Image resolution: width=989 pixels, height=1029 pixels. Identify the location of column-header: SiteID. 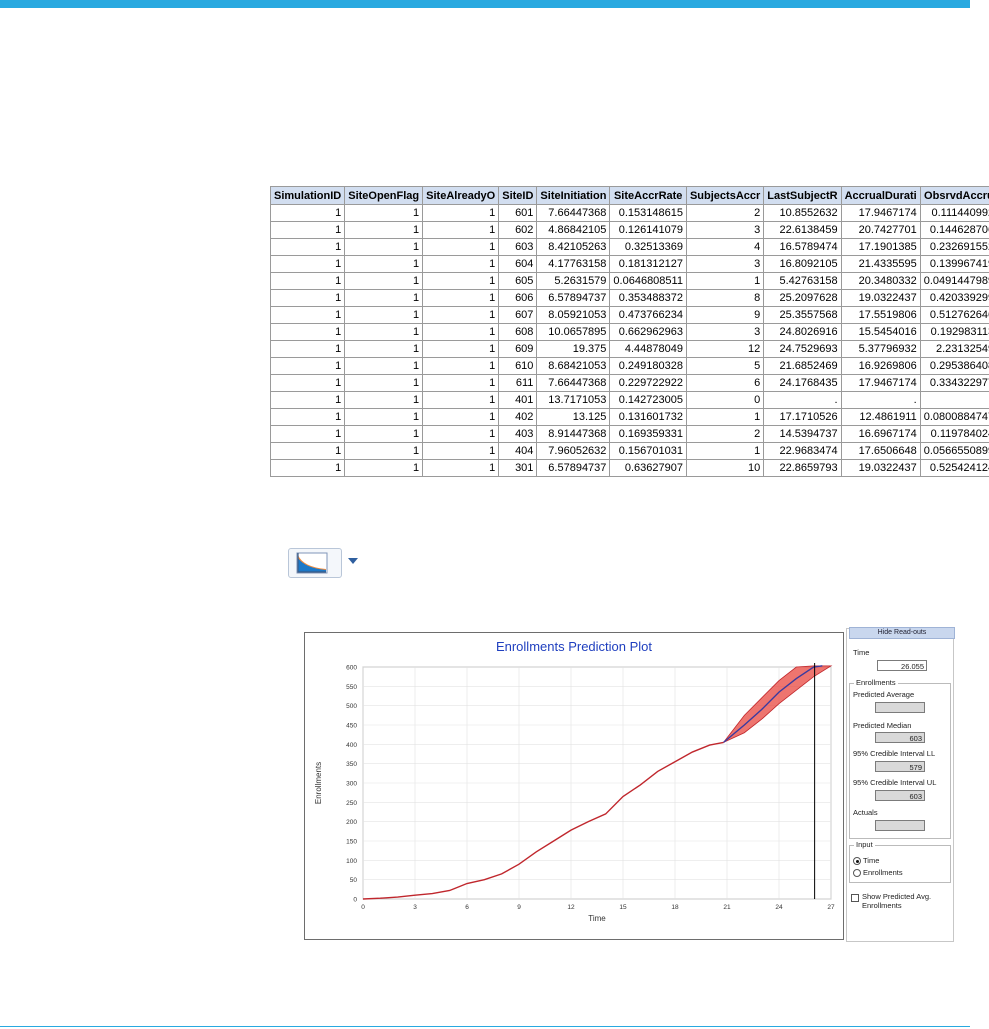
(518, 195).